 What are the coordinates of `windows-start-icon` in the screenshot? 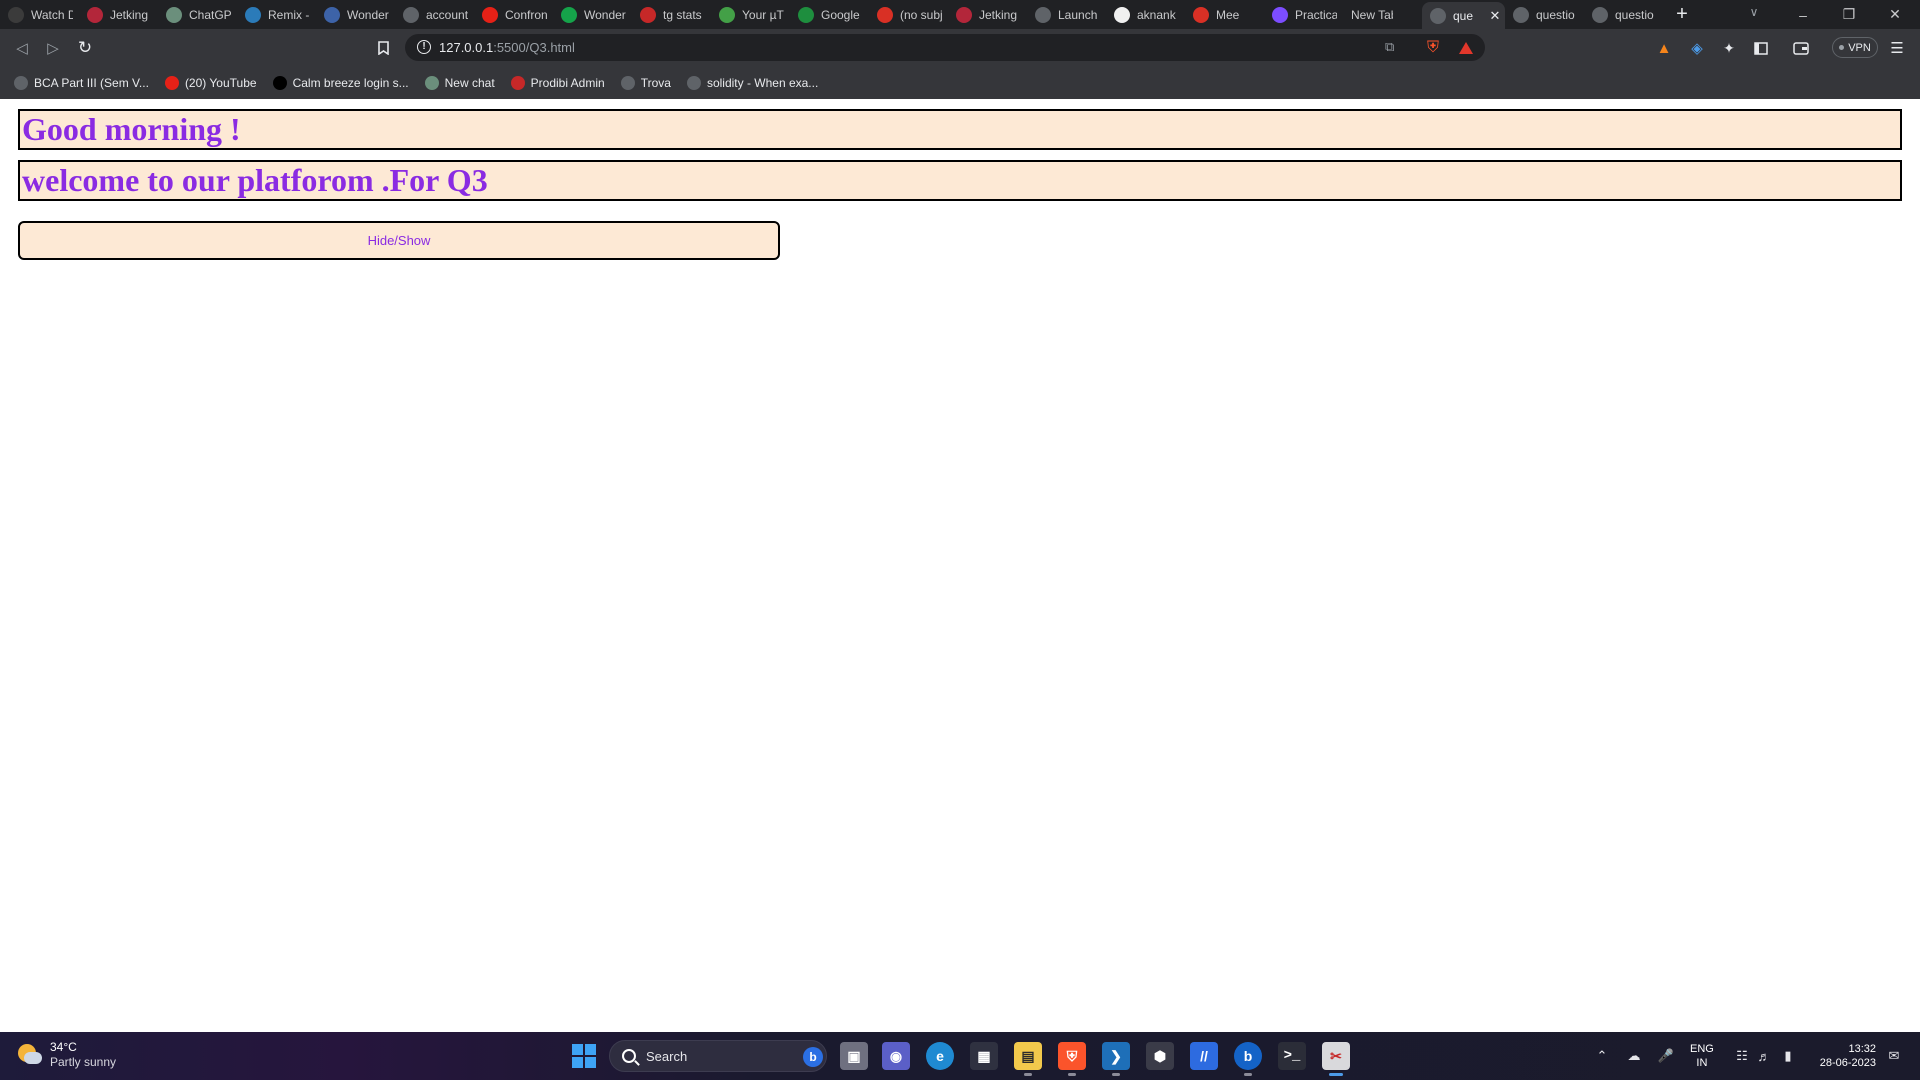 It's located at (584, 1056).